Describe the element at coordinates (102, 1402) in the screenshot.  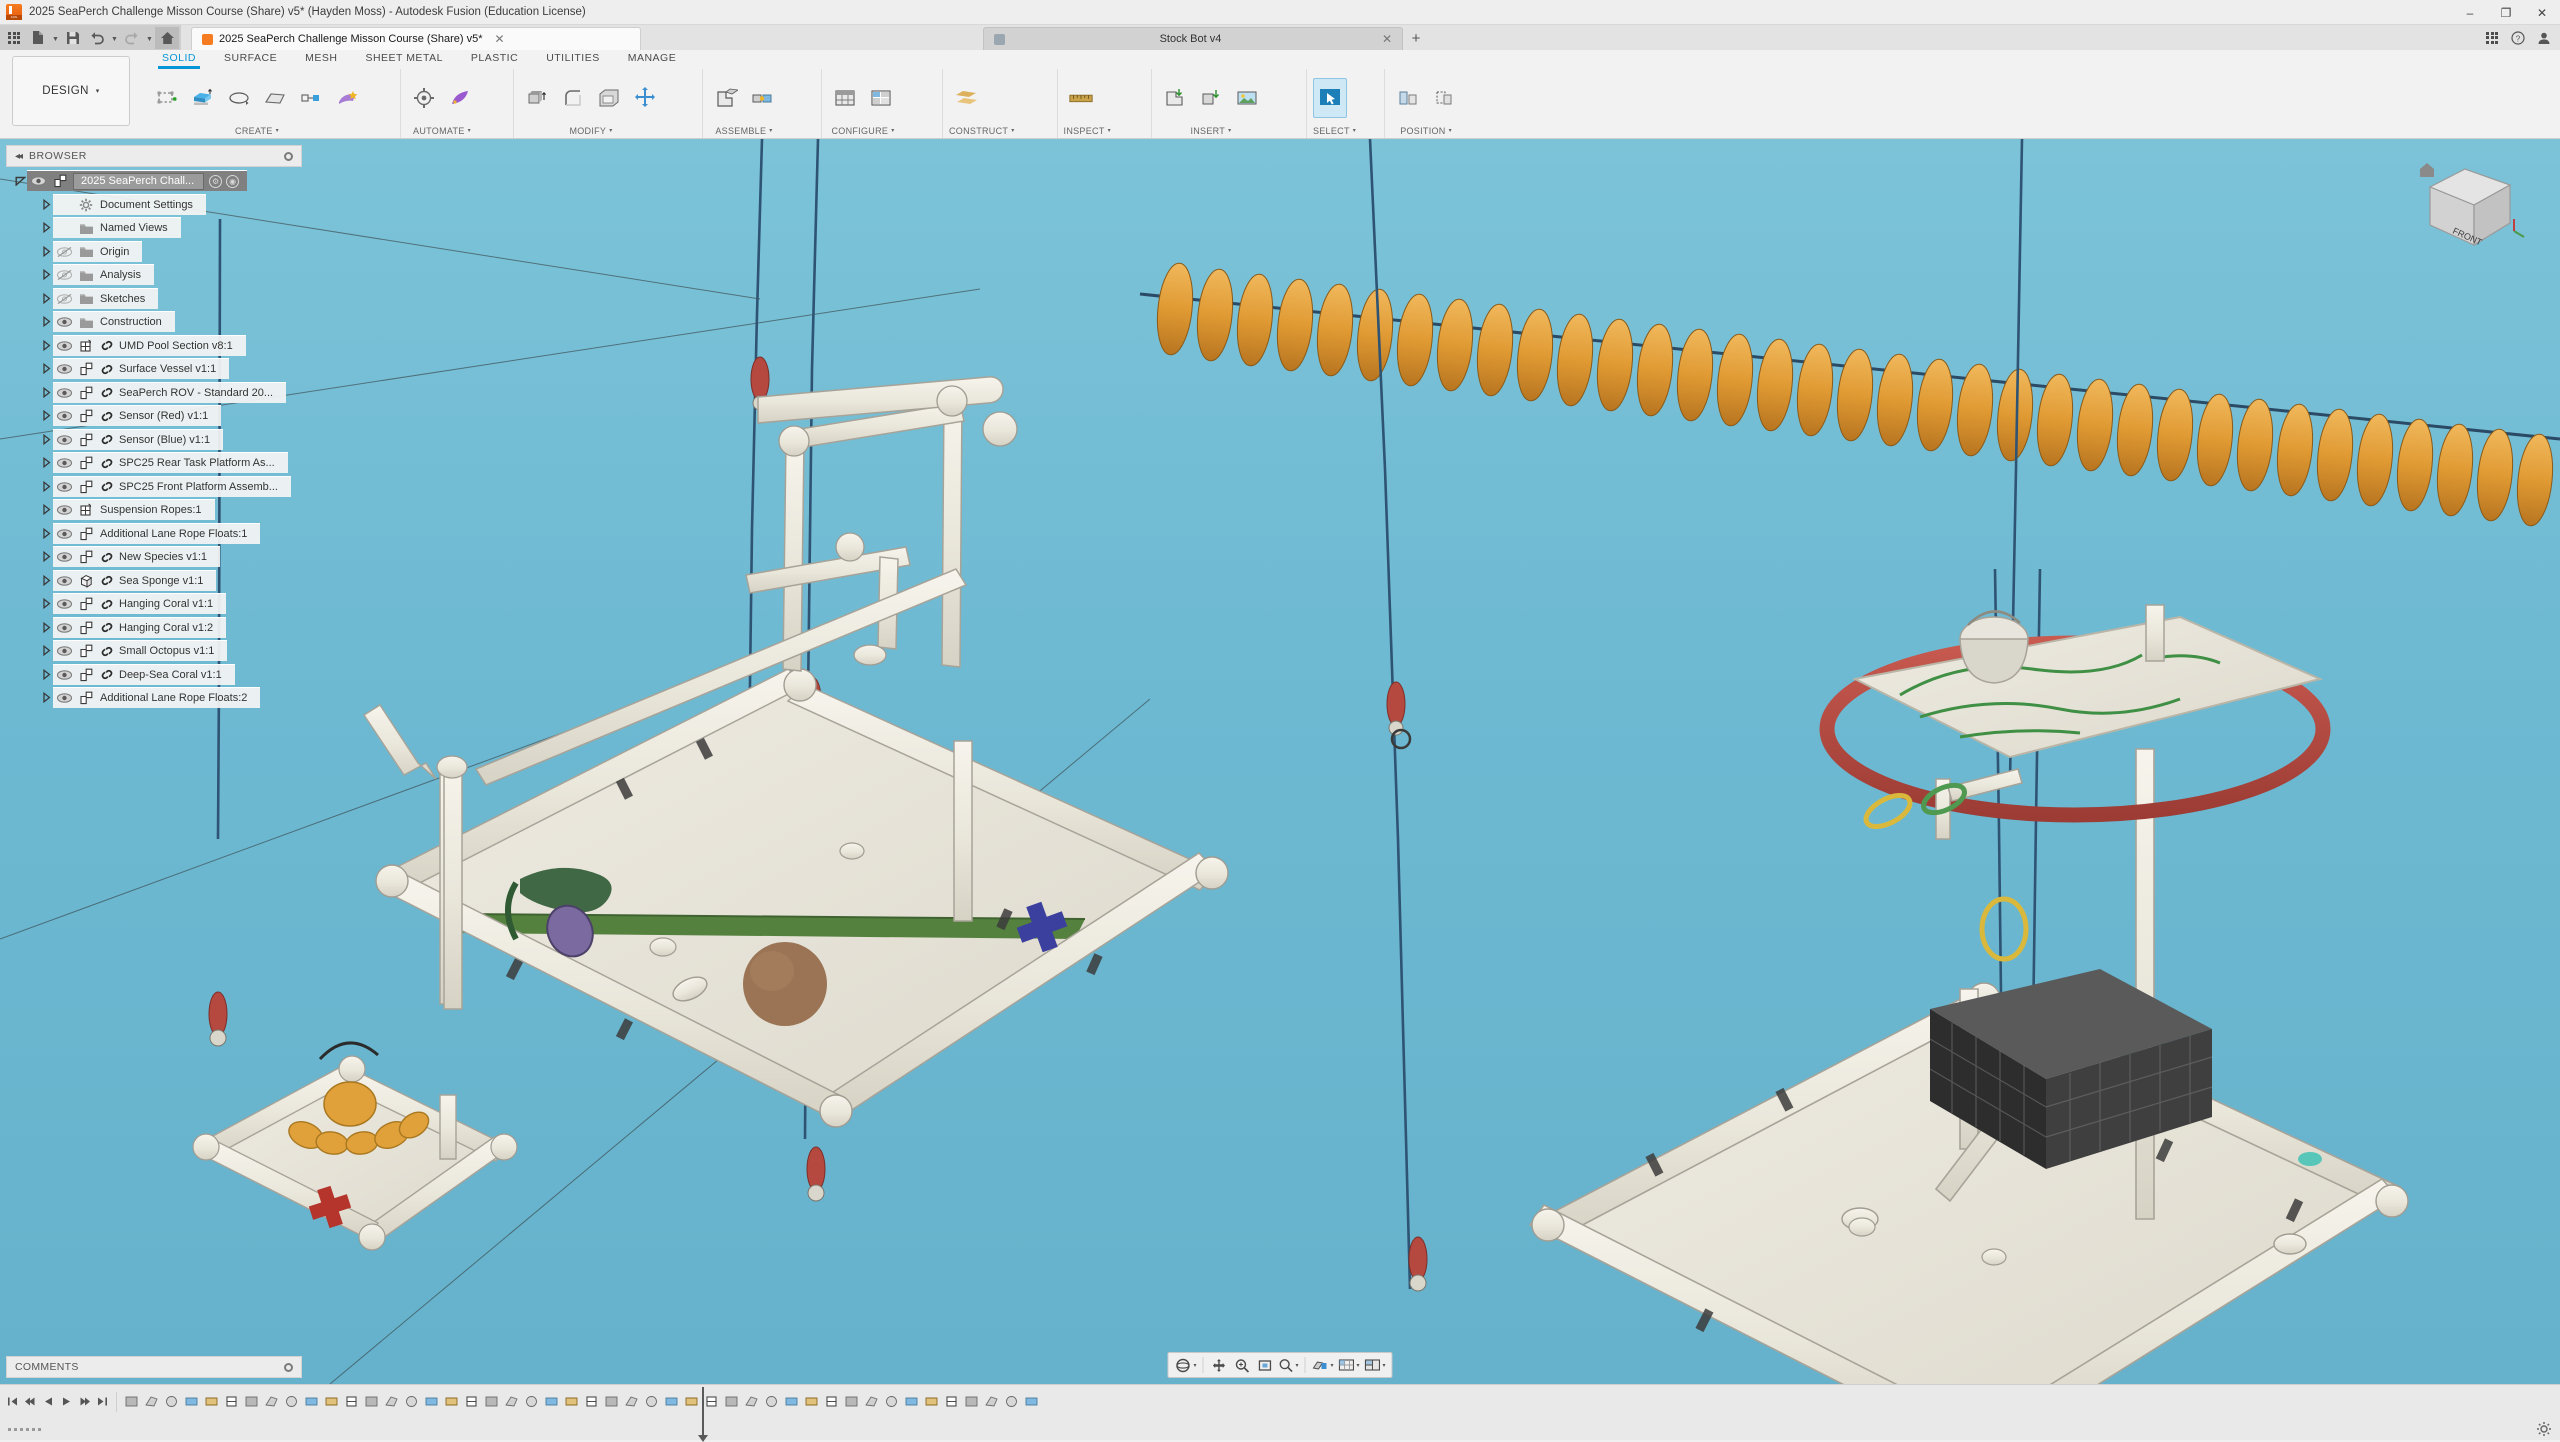
I see `timeline-go-to-end` at that location.